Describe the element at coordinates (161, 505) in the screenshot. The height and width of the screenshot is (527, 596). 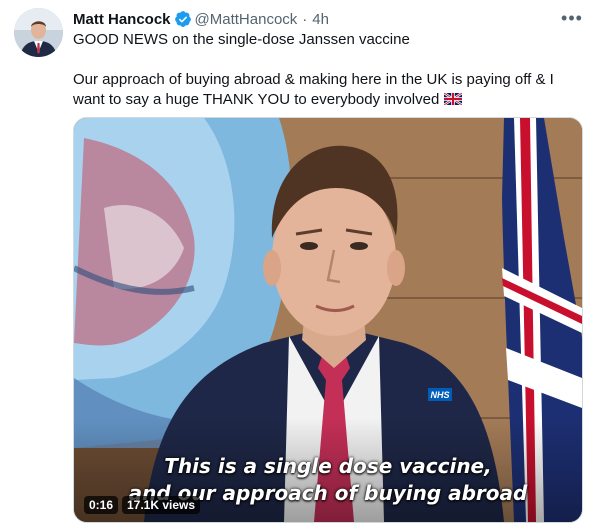
I see `video-views-badge: 17.1K views` at that location.